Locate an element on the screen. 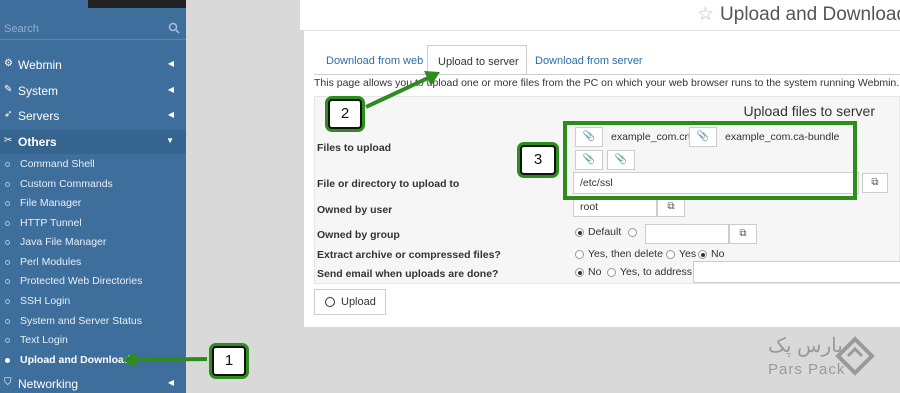  chevron-down-icon: ▼ is located at coordinates (170, 140).